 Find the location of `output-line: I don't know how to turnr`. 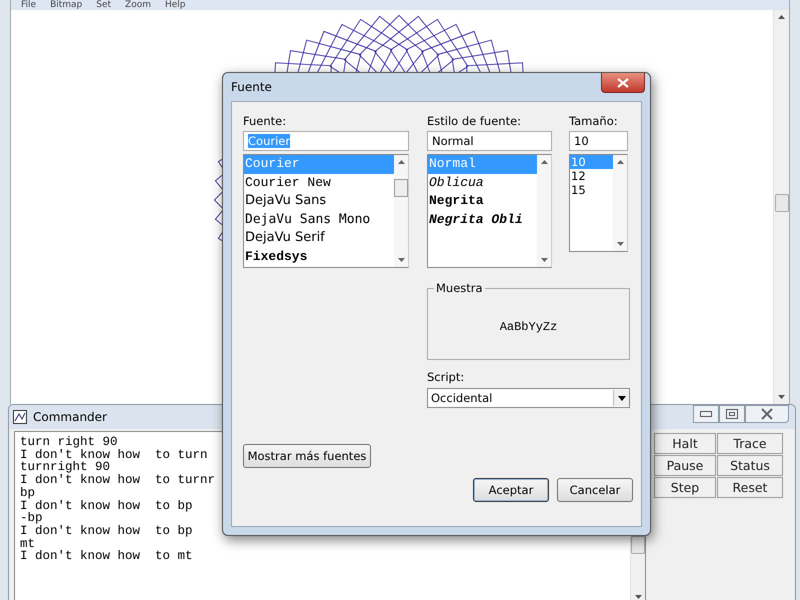

output-line: I don't know how to turnr is located at coordinates (118, 480).